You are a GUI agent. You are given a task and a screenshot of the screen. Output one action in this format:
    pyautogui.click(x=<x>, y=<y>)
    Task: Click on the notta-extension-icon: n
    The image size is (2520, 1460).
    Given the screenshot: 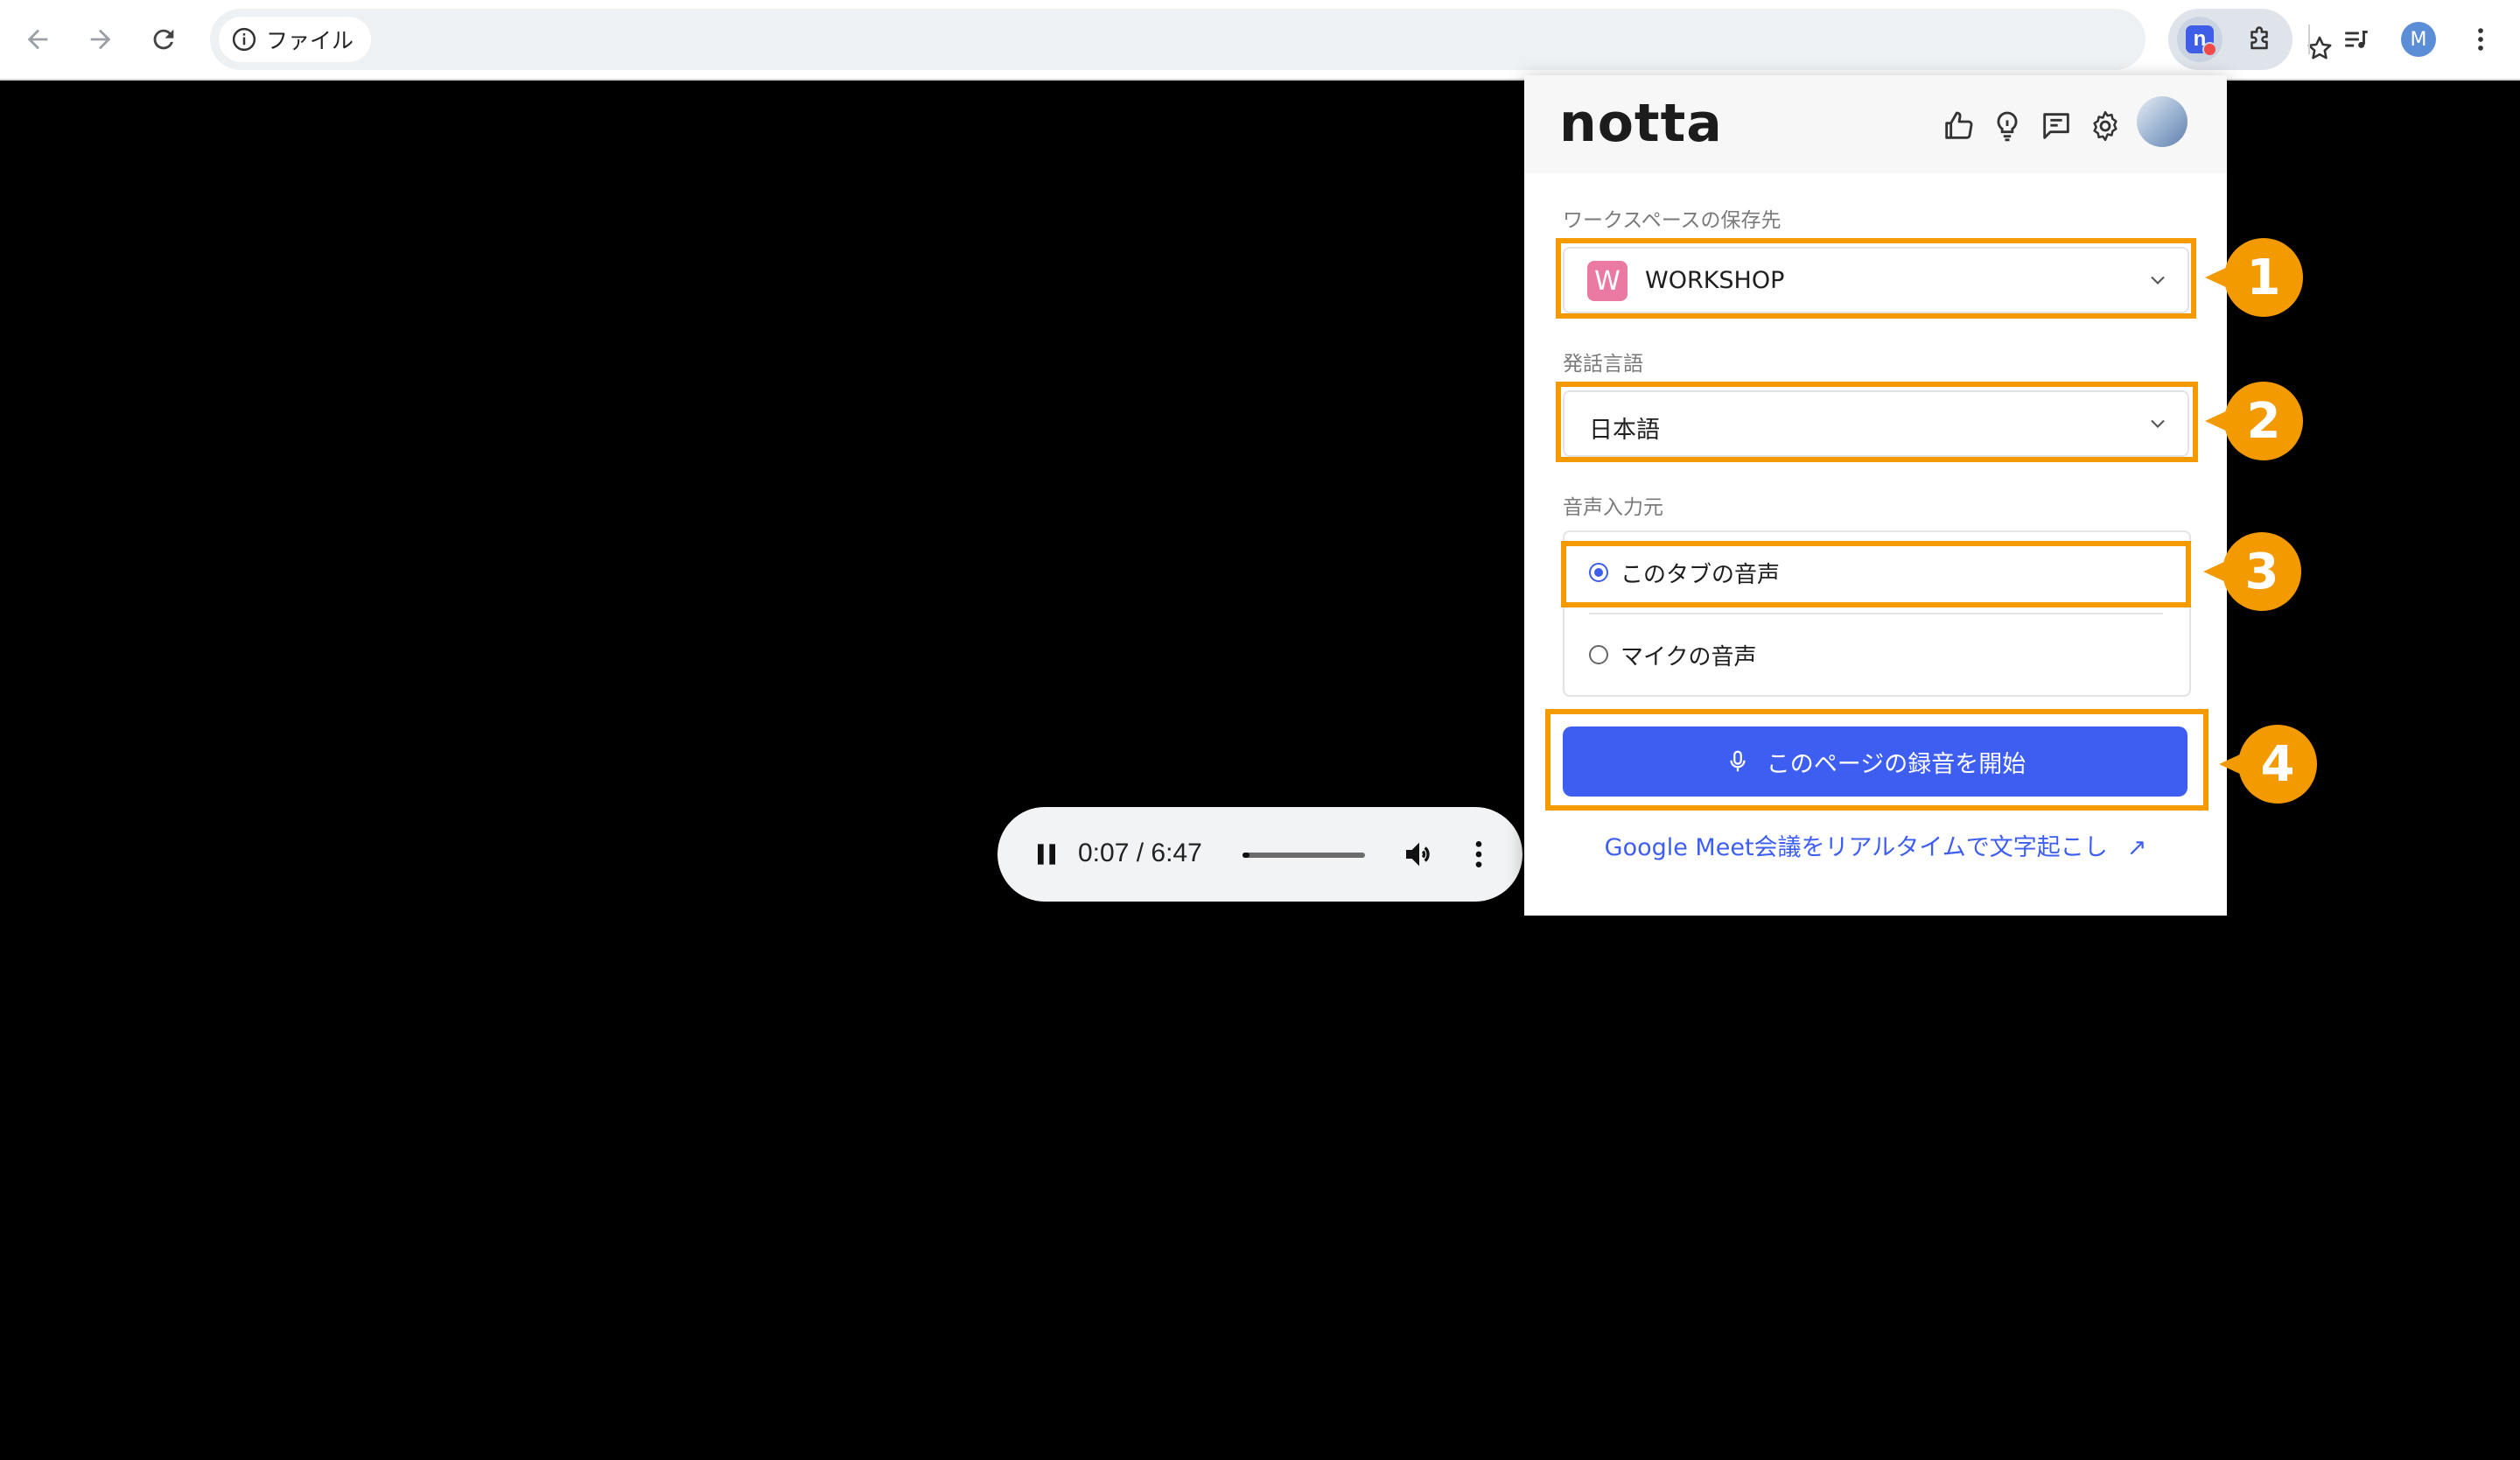 What is the action you would take?
    pyautogui.click(x=2201, y=41)
    